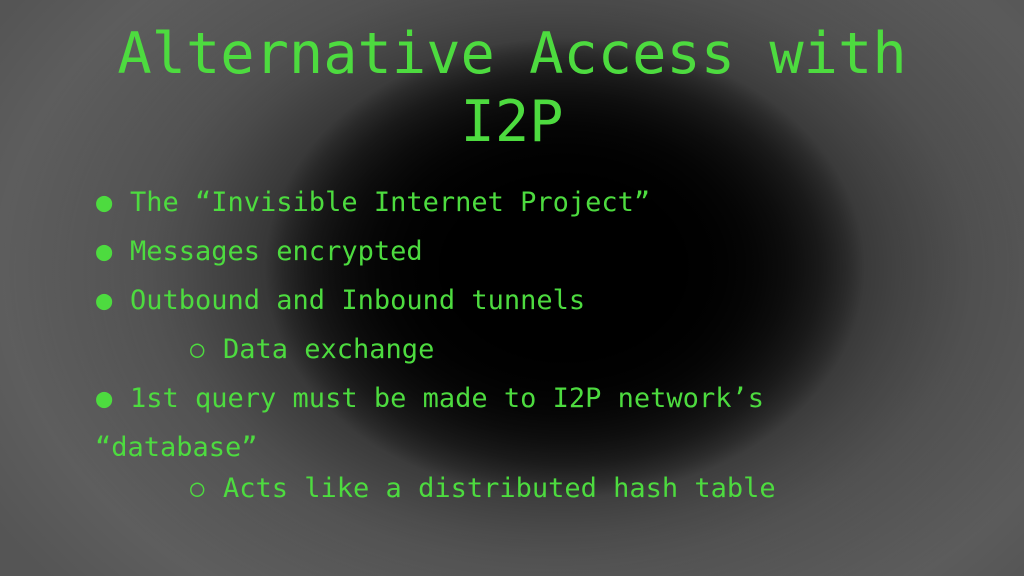  I want to click on bullet-text: 1st query must be made to I2P network’s, so click(447, 398).